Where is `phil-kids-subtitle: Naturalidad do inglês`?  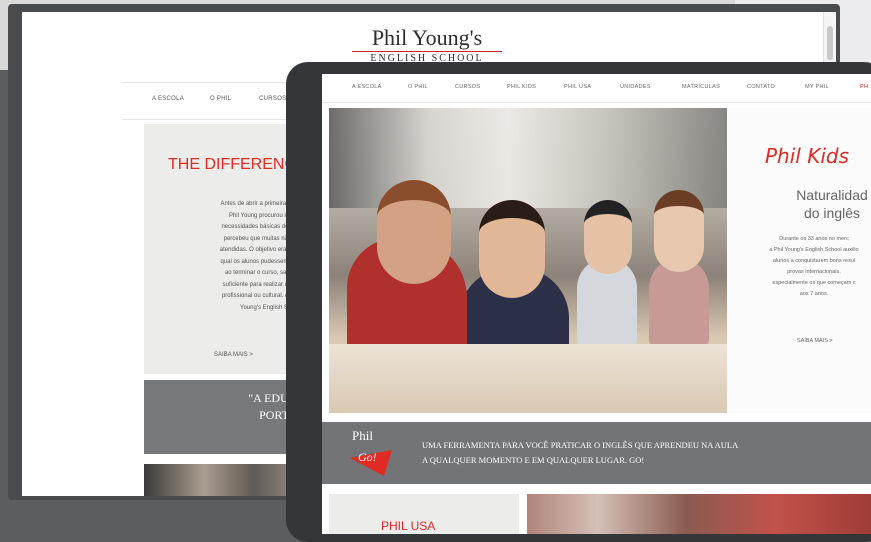
phil-kids-subtitle: Naturalidad do inglês is located at coordinates (814, 204).